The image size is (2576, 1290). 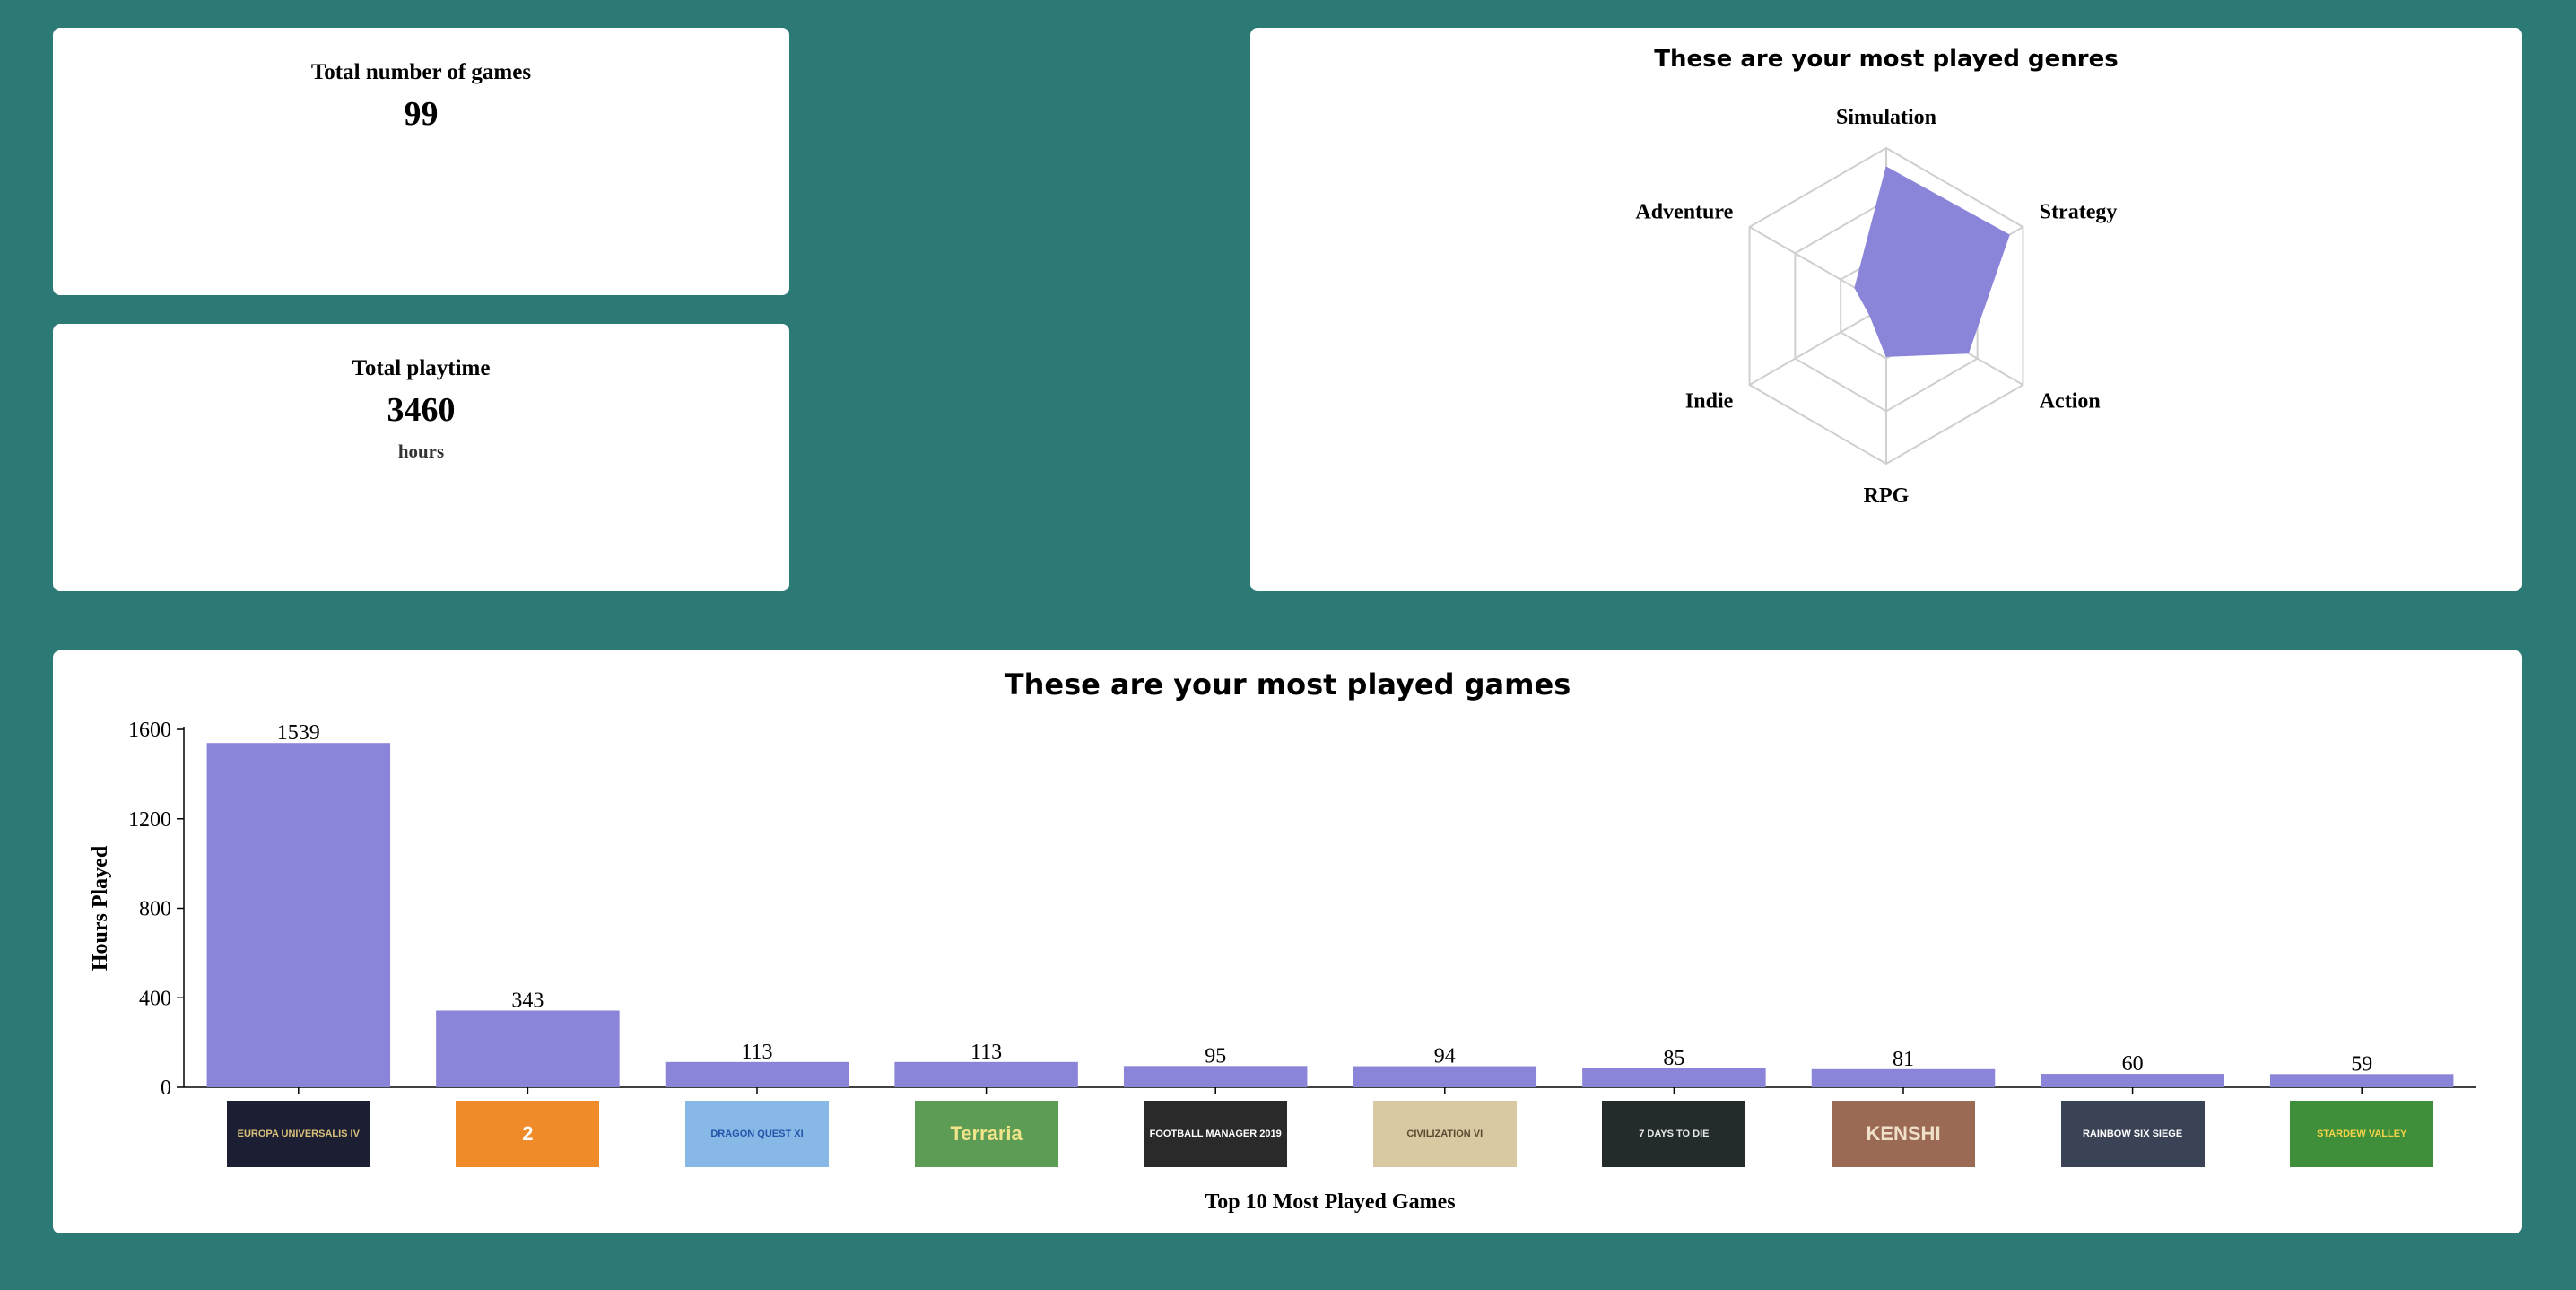 I want to click on bar-value-label: 95, so click(x=1215, y=1056).